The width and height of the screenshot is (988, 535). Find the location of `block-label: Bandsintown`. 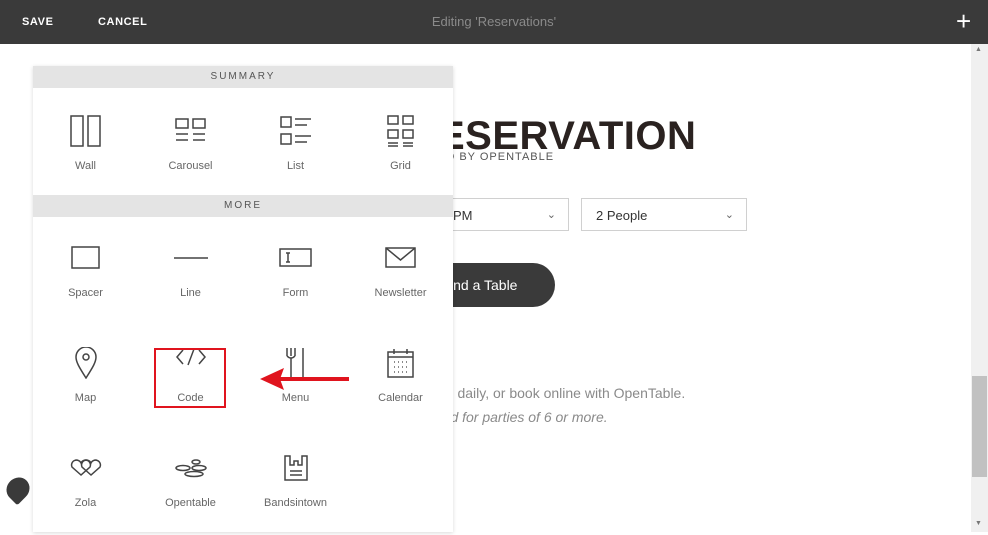

block-label: Bandsintown is located at coordinates (295, 503).